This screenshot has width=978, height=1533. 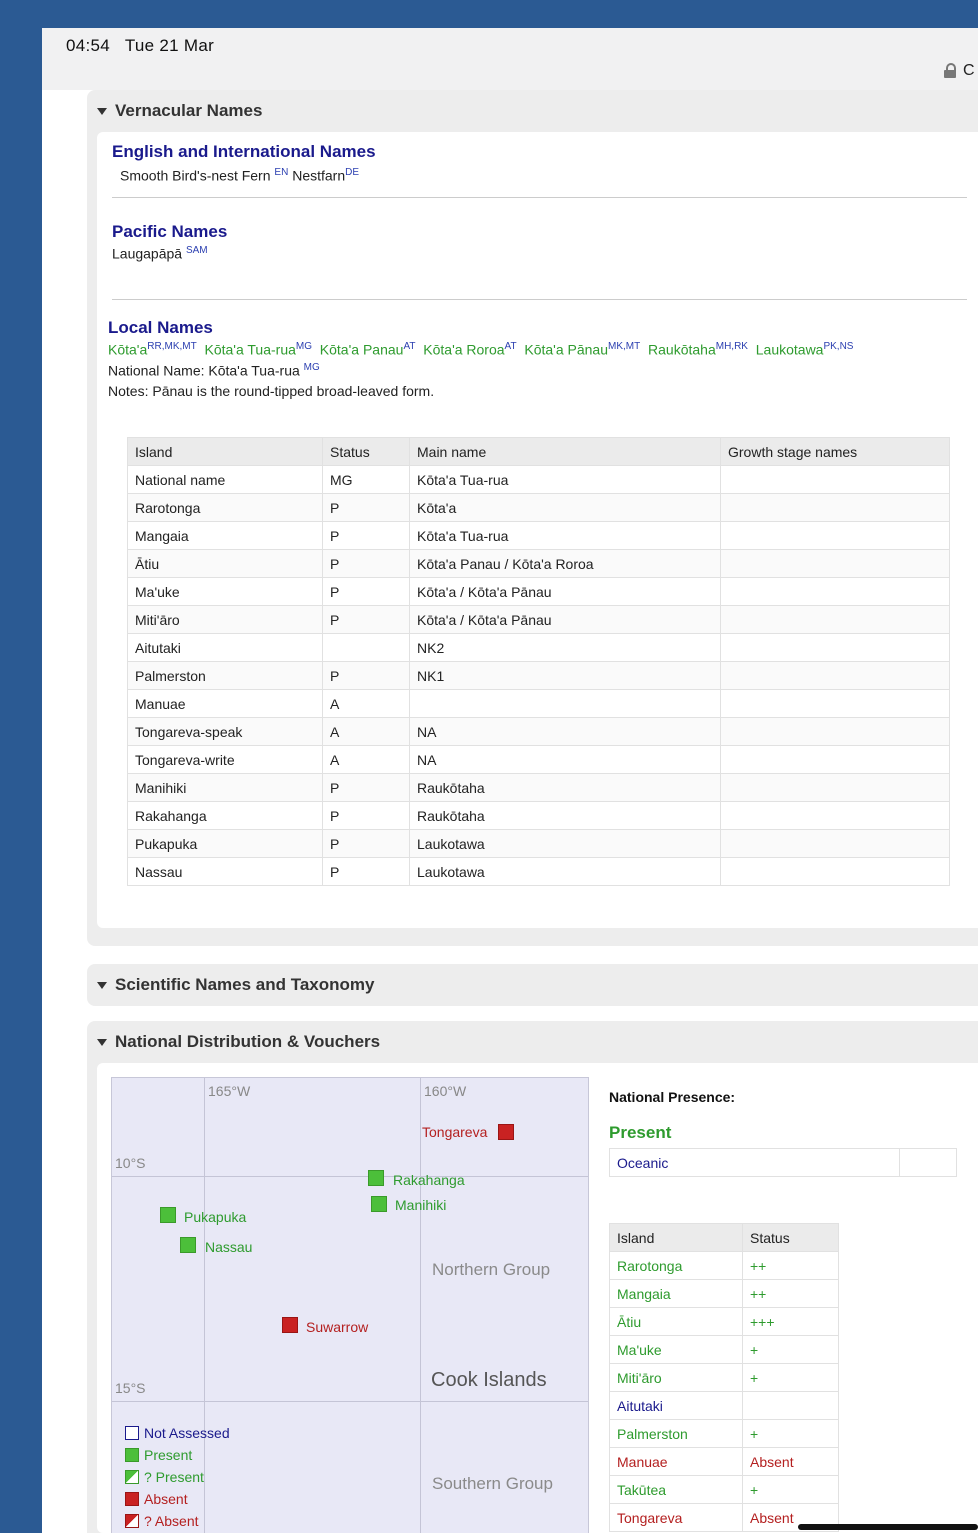 What do you see at coordinates (676, 1293) in the screenshot?
I see `island-link: Mangaia` at bounding box center [676, 1293].